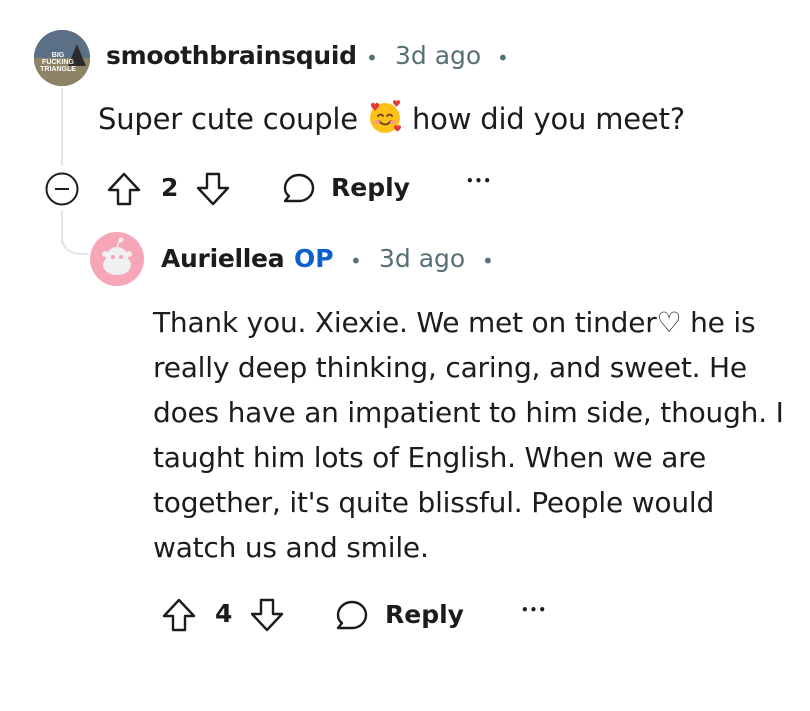 The image size is (810, 711). Describe the element at coordinates (58, 62) in the screenshot. I see `avatar-text: BIG FUCKING TRIANGLE` at that location.